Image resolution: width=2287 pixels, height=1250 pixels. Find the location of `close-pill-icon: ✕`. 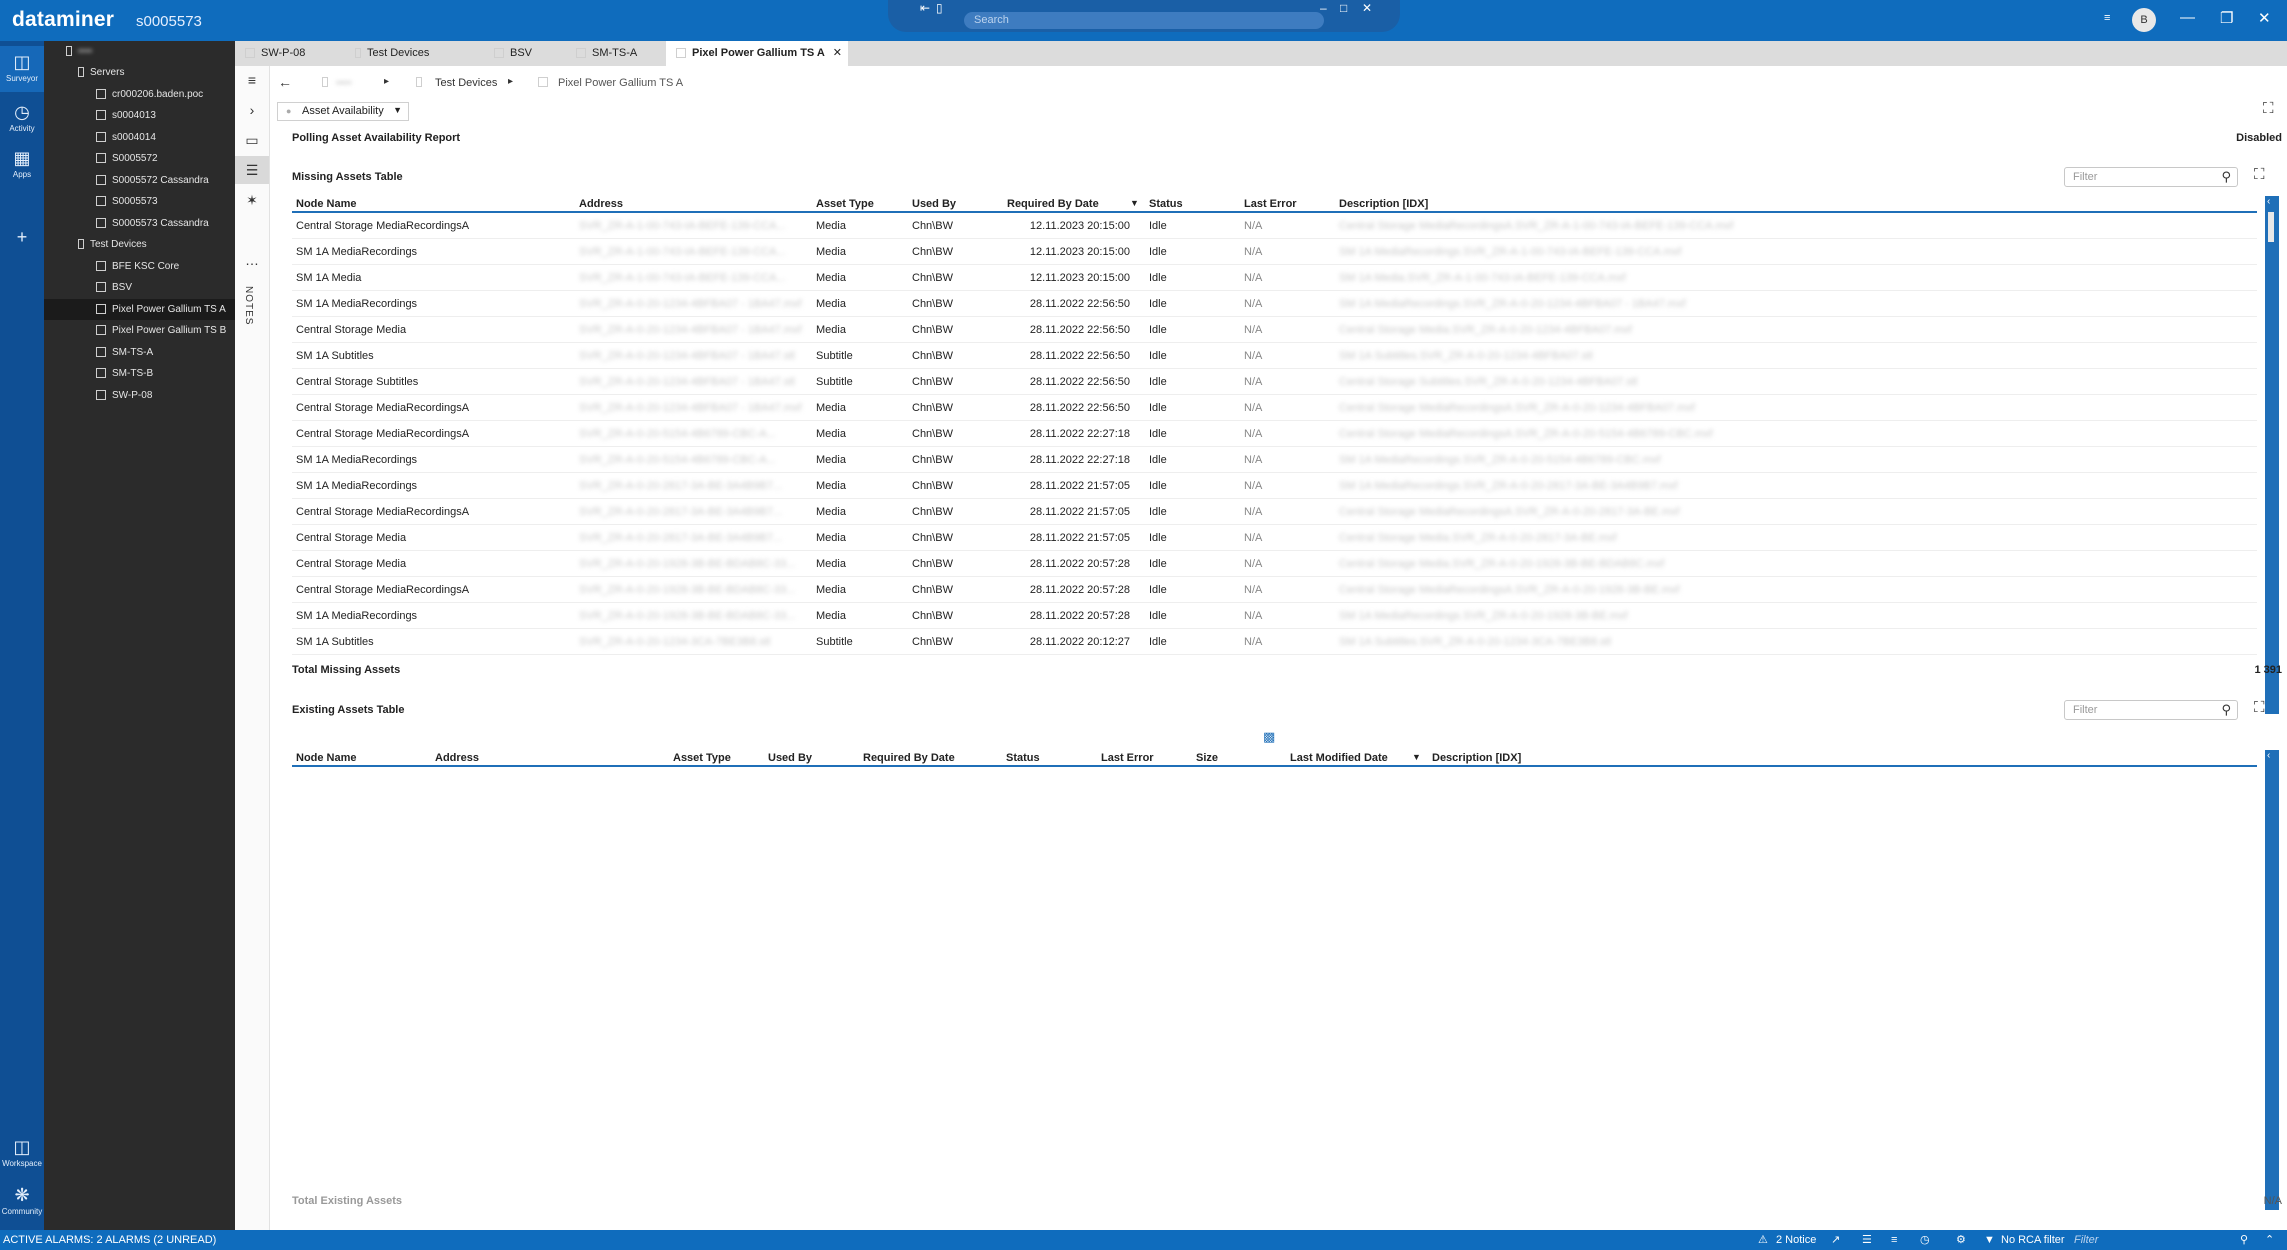

close-pill-icon: ✕ is located at coordinates (1367, 8).